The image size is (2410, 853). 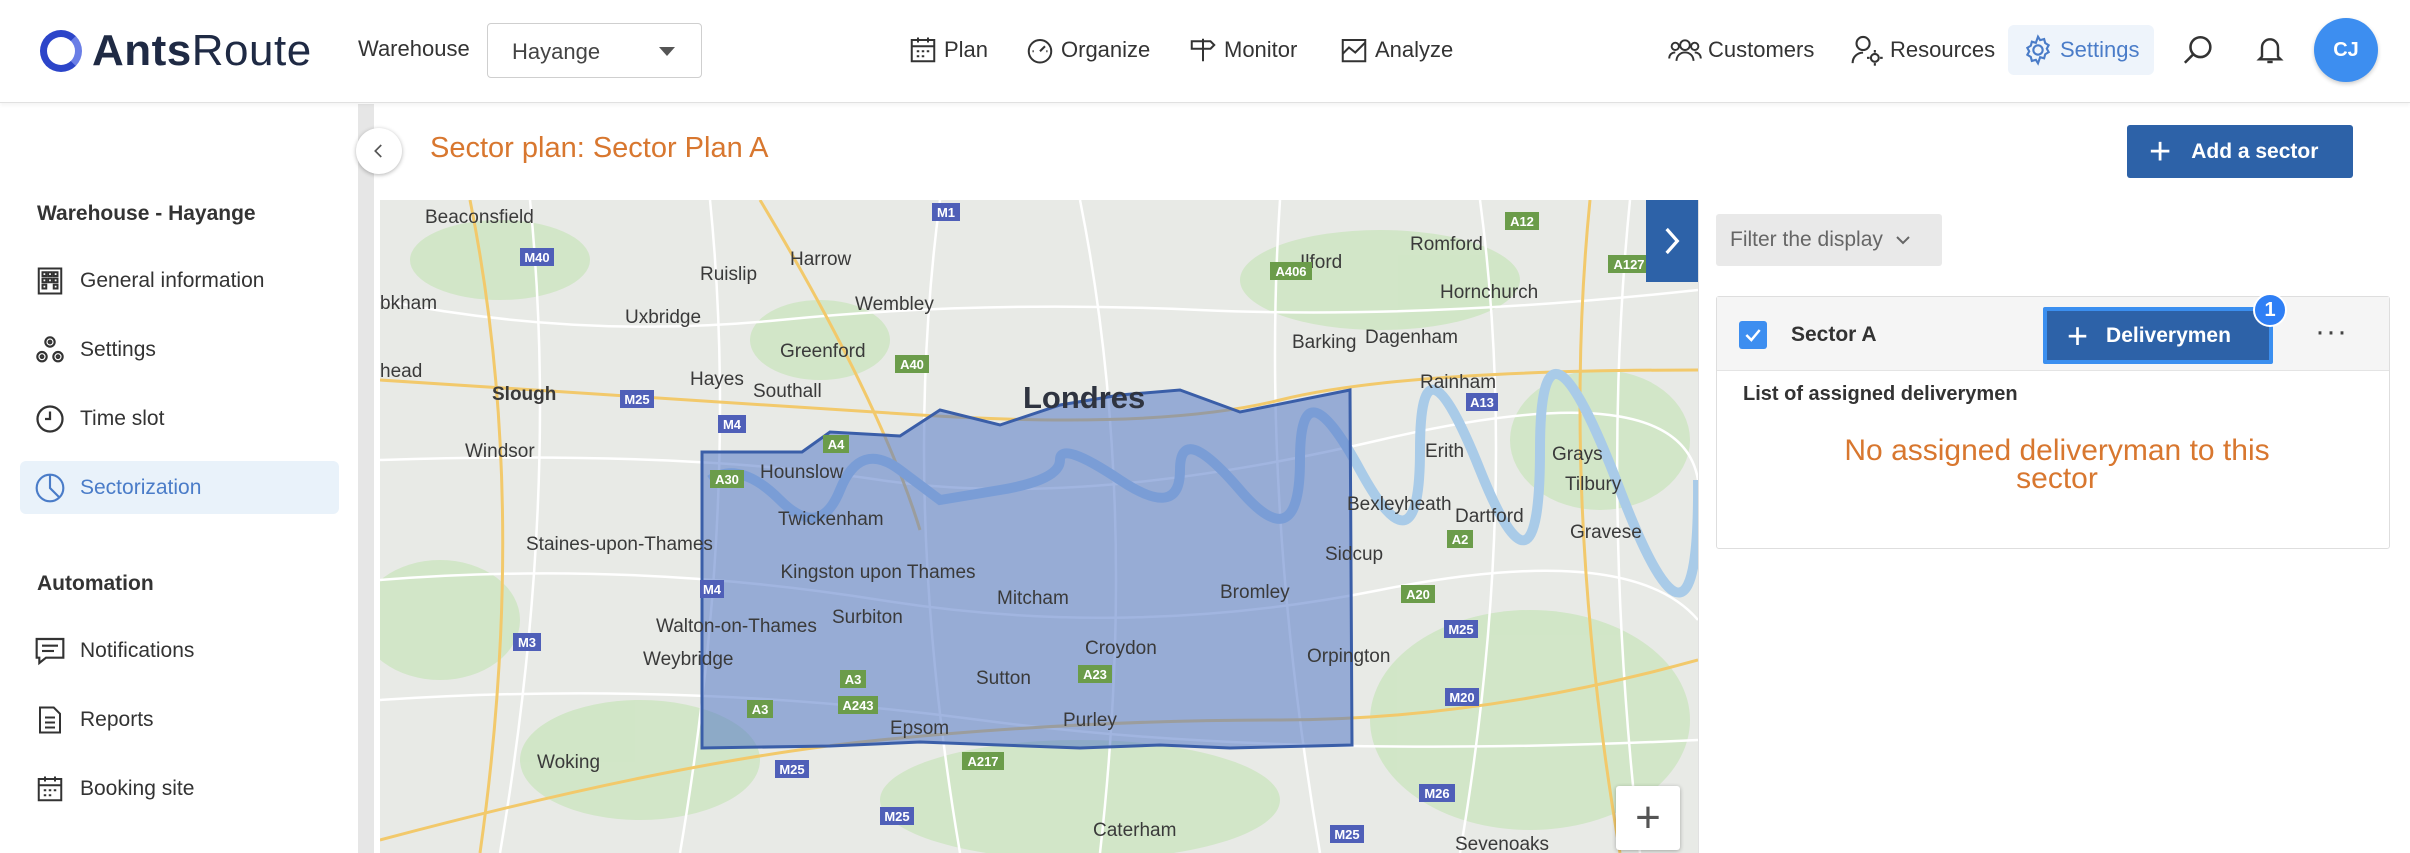 What do you see at coordinates (2270, 50) in the screenshot?
I see `notifications-button` at bounding box center [2270, 50].